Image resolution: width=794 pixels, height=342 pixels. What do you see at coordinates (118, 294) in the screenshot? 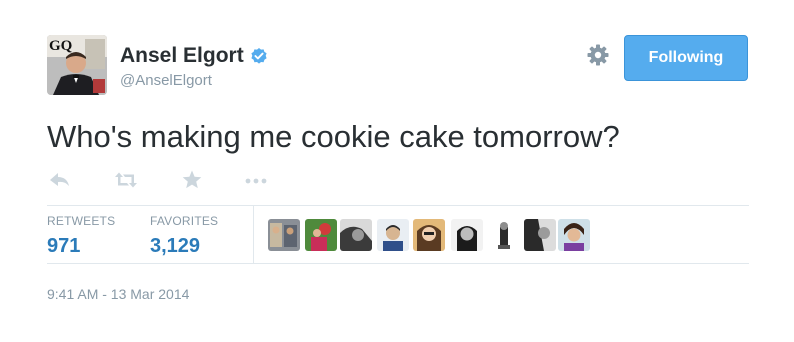
I see `tweet-timestamp: 9:41 AM - 13 Mar 2014` at bounding box center [118, 294].